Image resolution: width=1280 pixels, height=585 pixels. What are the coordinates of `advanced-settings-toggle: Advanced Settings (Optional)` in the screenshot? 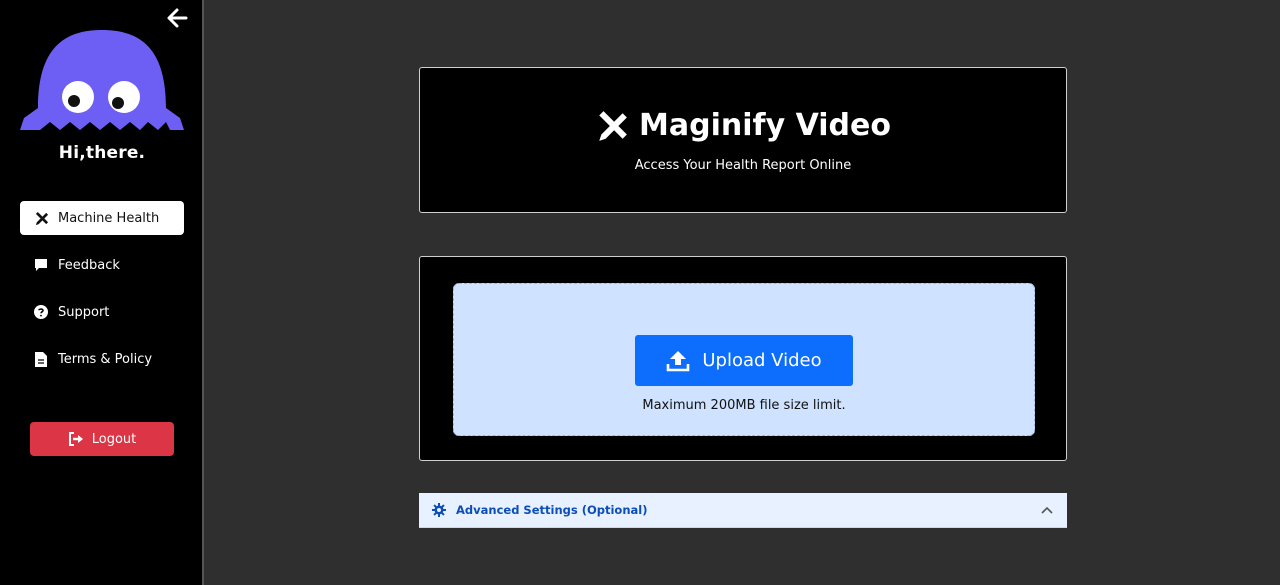 It's located at (743, 510).